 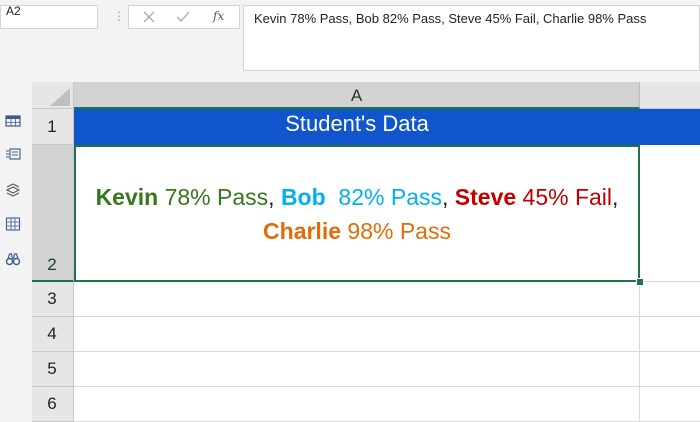 What do you see at coordinates (13, 259) in the screenshot?
I see `binoculars-icon` at bounding box center [13, 259].